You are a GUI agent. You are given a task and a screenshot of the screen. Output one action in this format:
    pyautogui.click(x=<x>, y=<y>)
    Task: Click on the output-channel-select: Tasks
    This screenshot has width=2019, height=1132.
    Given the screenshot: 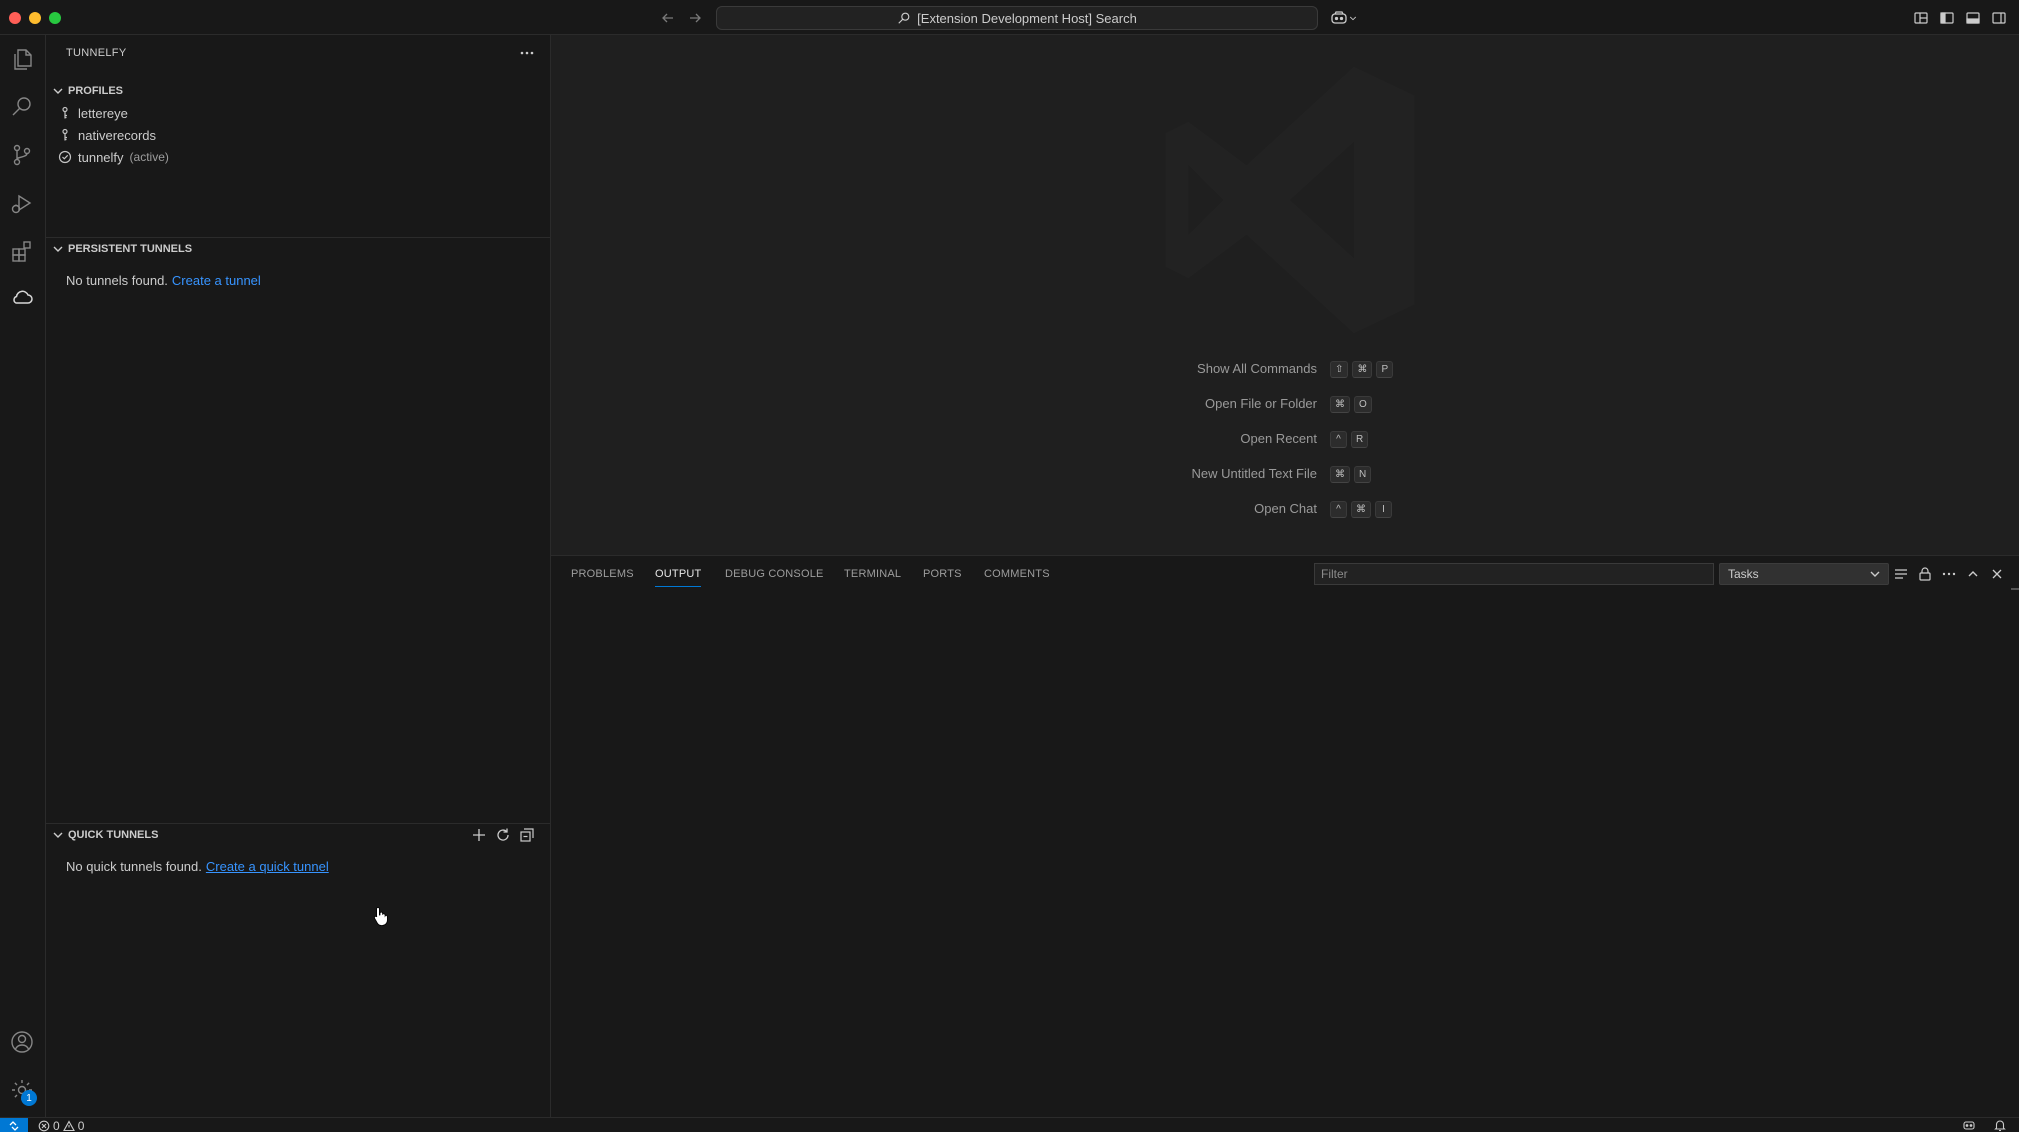 What is the action you would take?
    pyautogui.click(x=1804, y=574)
    